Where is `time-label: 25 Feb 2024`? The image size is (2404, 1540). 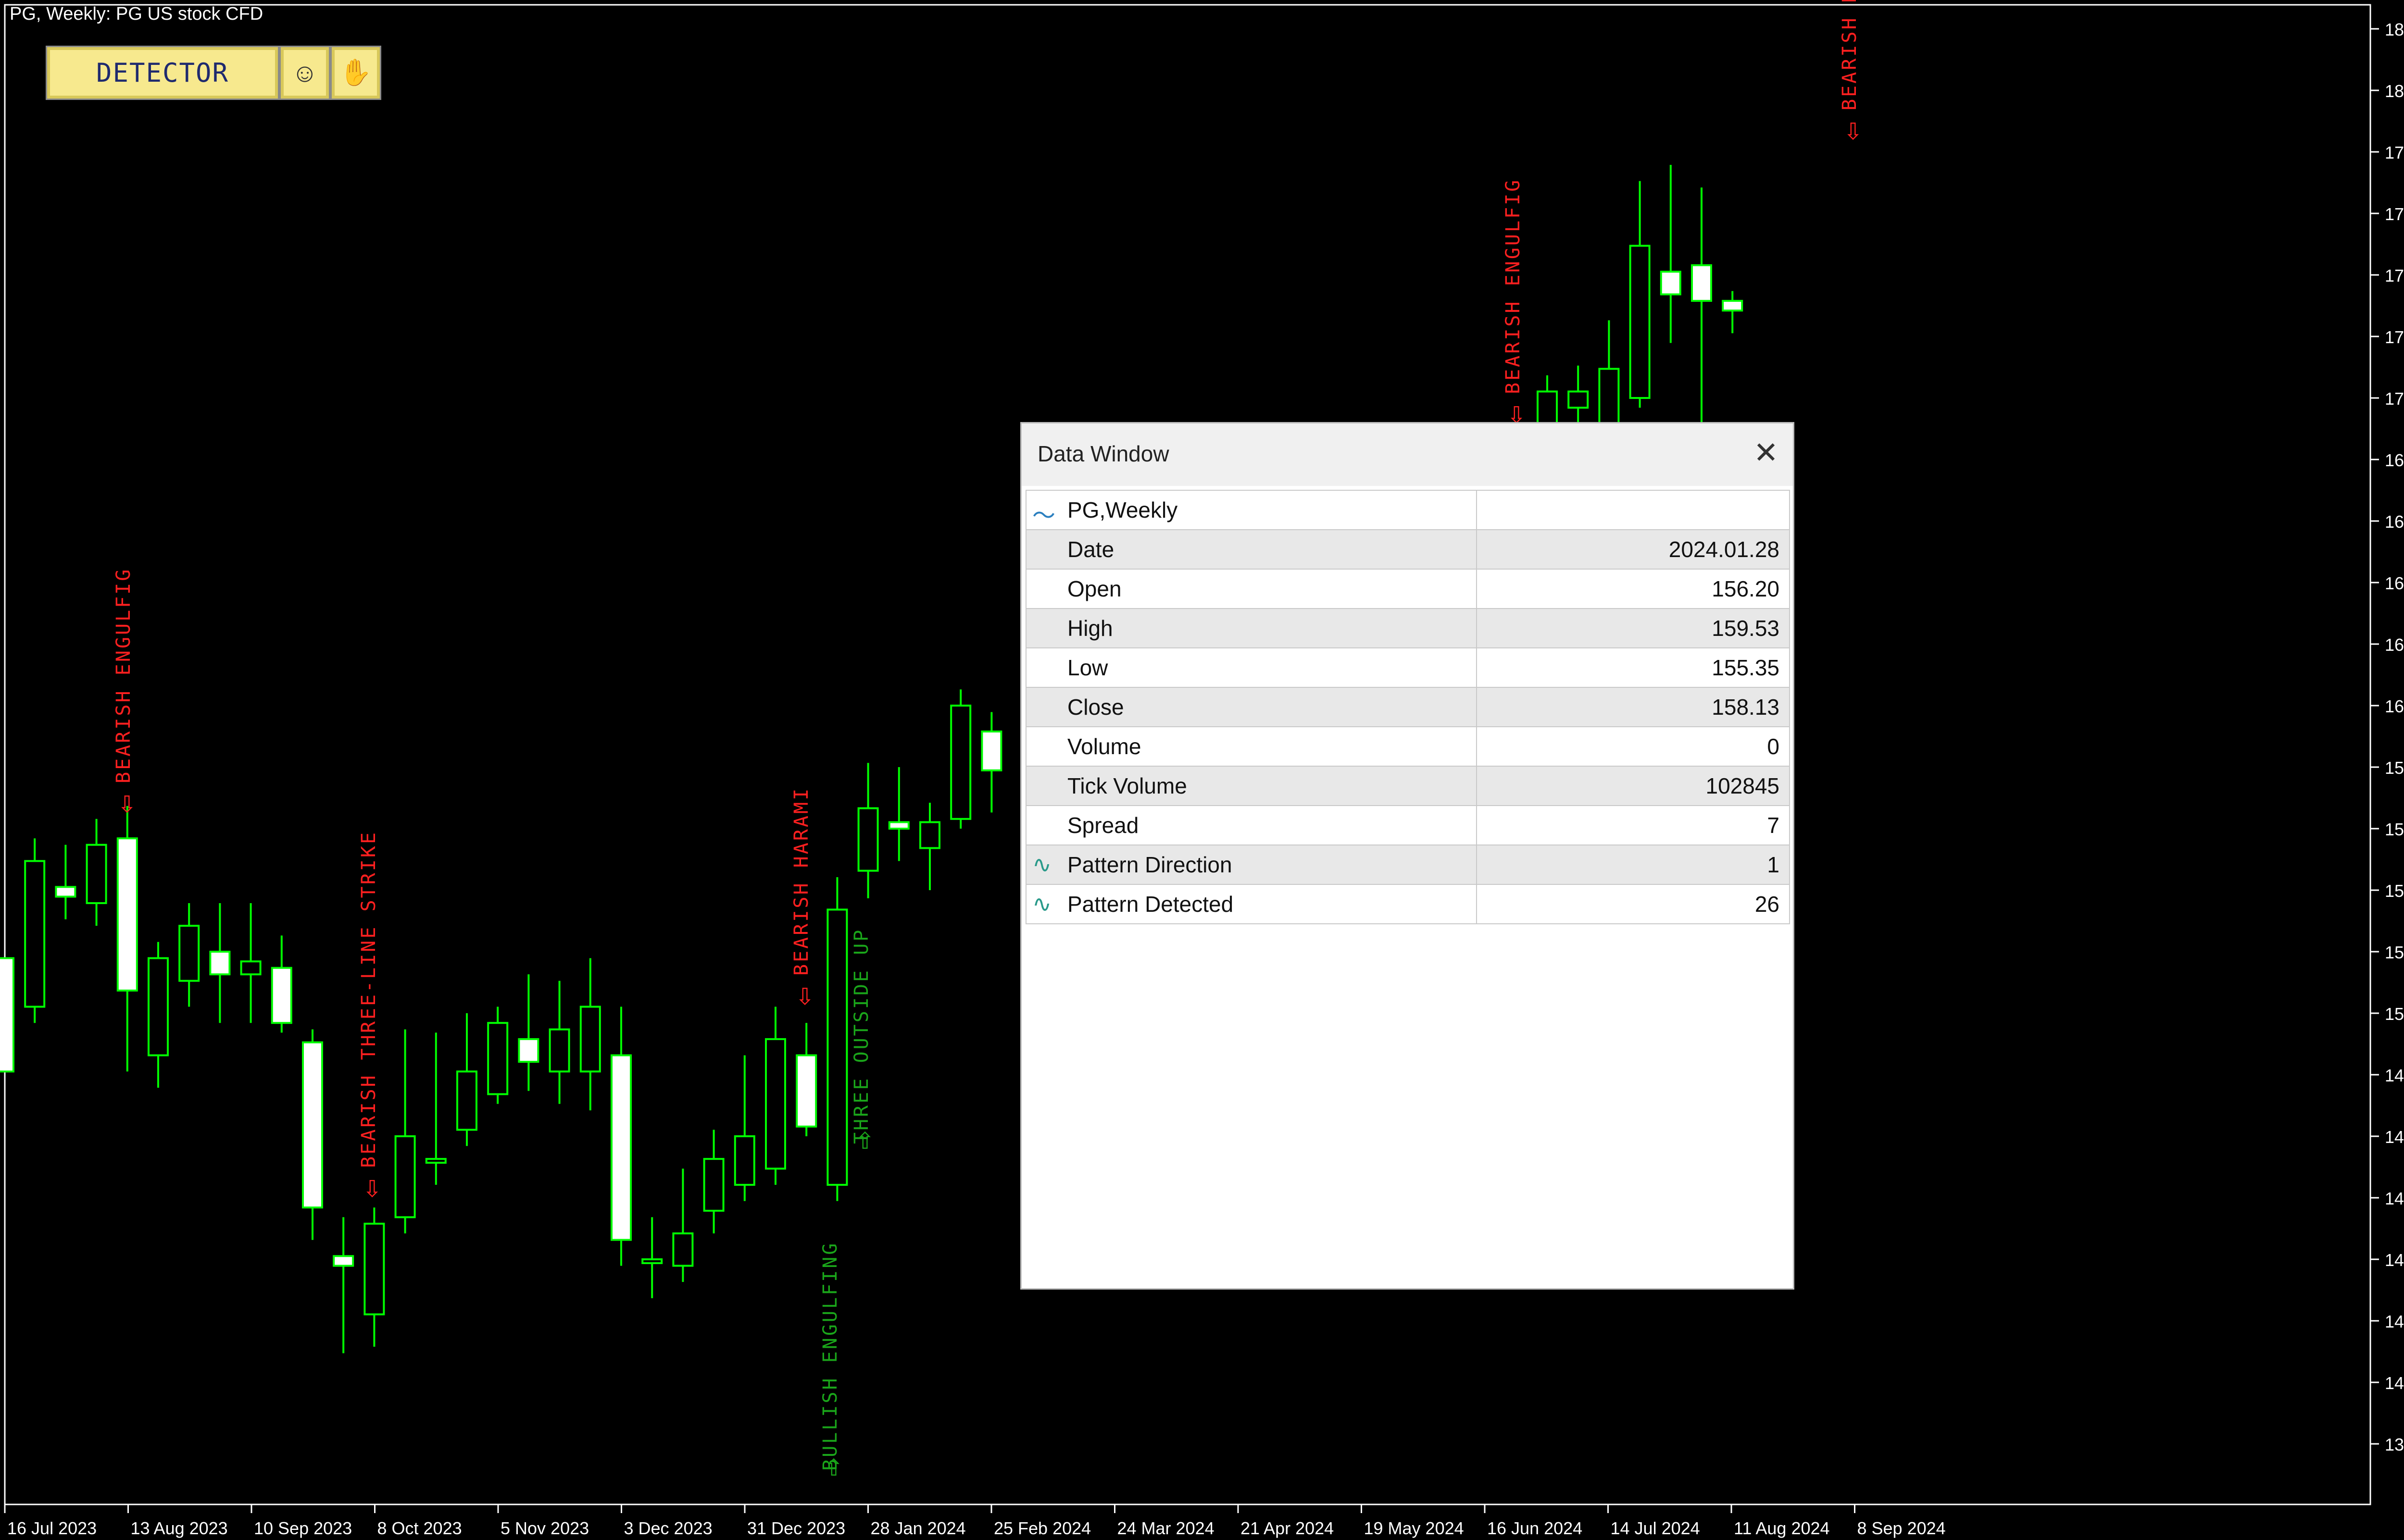 time-label: 25 Feb 2024 is located at coordinates (1042, 1528).